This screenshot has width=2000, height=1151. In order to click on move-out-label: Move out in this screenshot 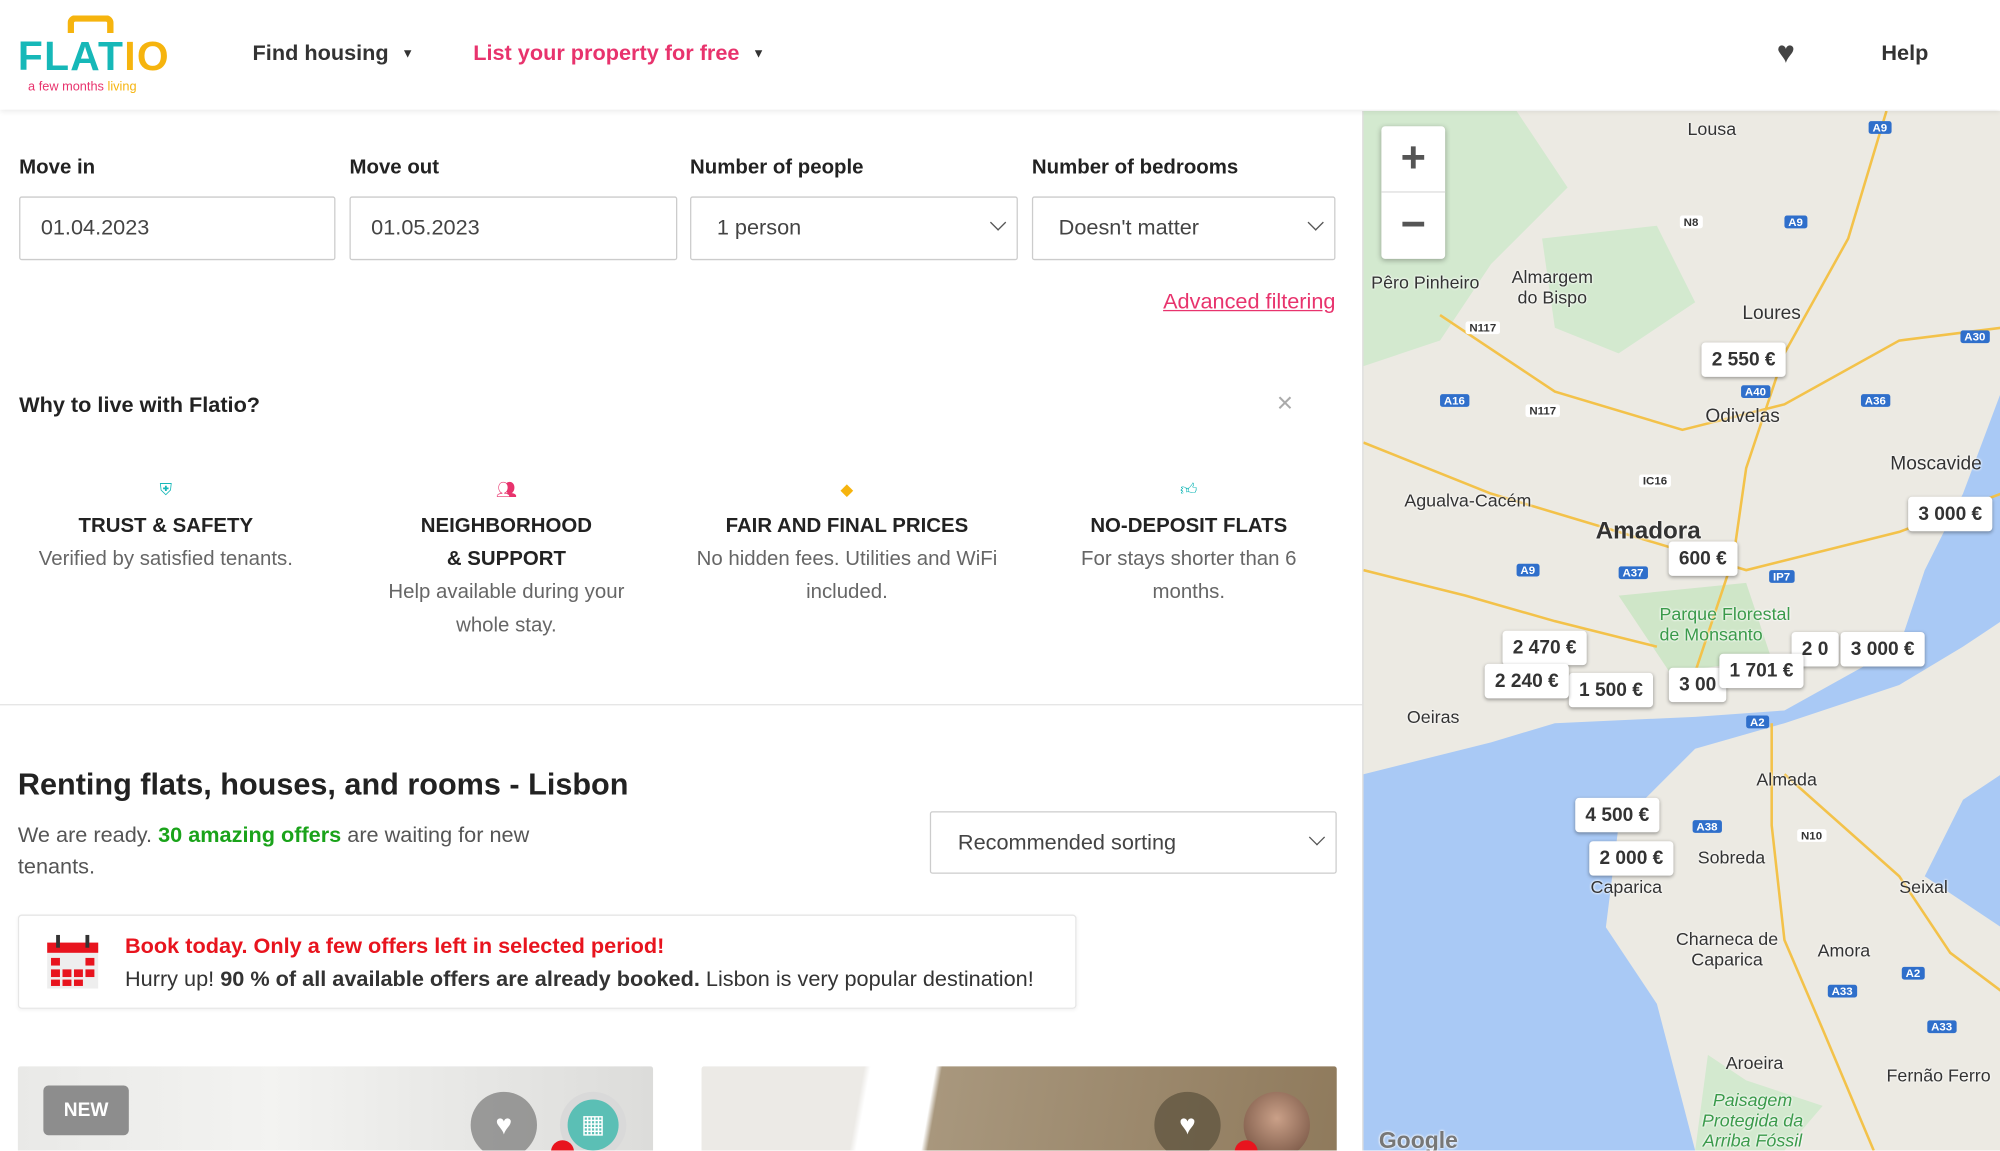, I will do `click(394, 167)`.